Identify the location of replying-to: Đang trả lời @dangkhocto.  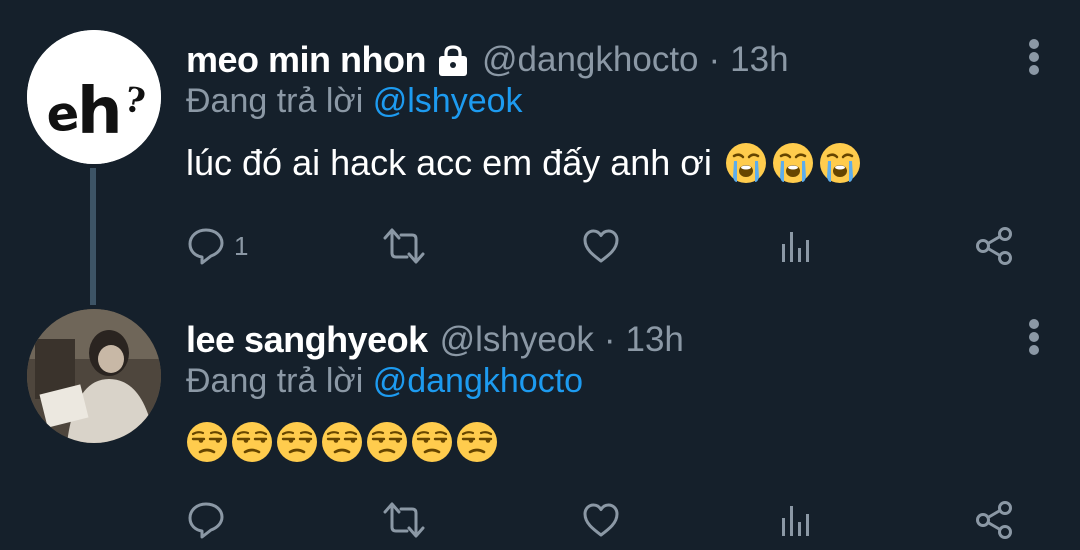
(384, 381).